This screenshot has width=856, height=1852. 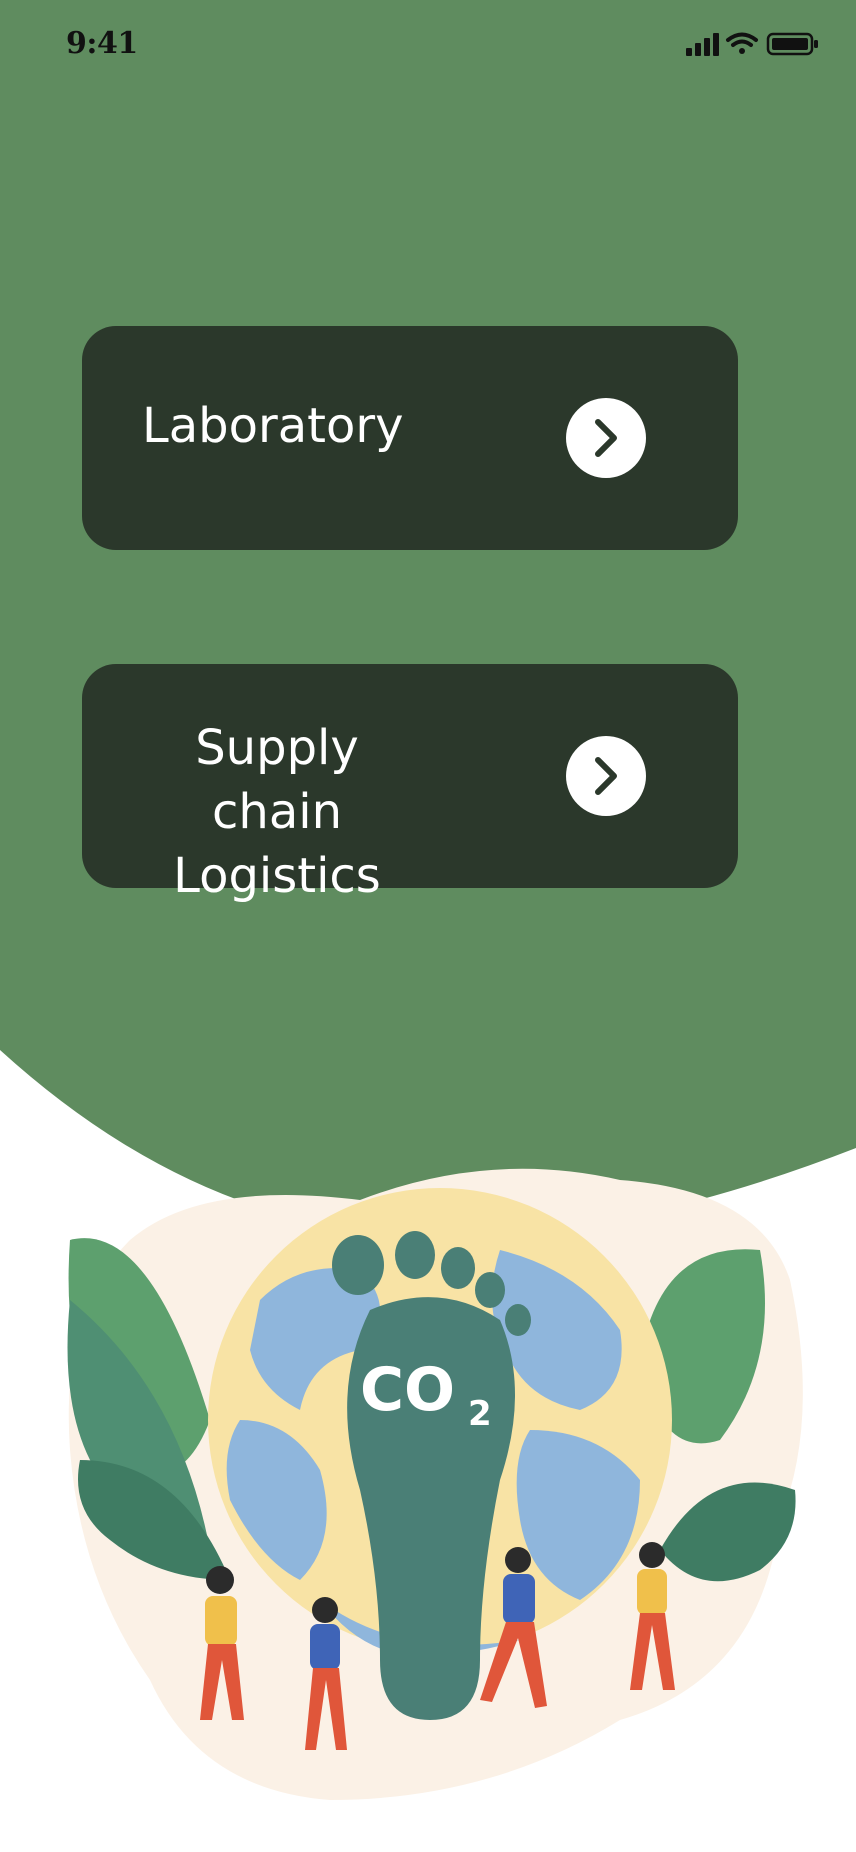 What do you see at coordinates (742, 43) in the screenshot?
I see `wifi-icon` at bounding box center [742, 43].